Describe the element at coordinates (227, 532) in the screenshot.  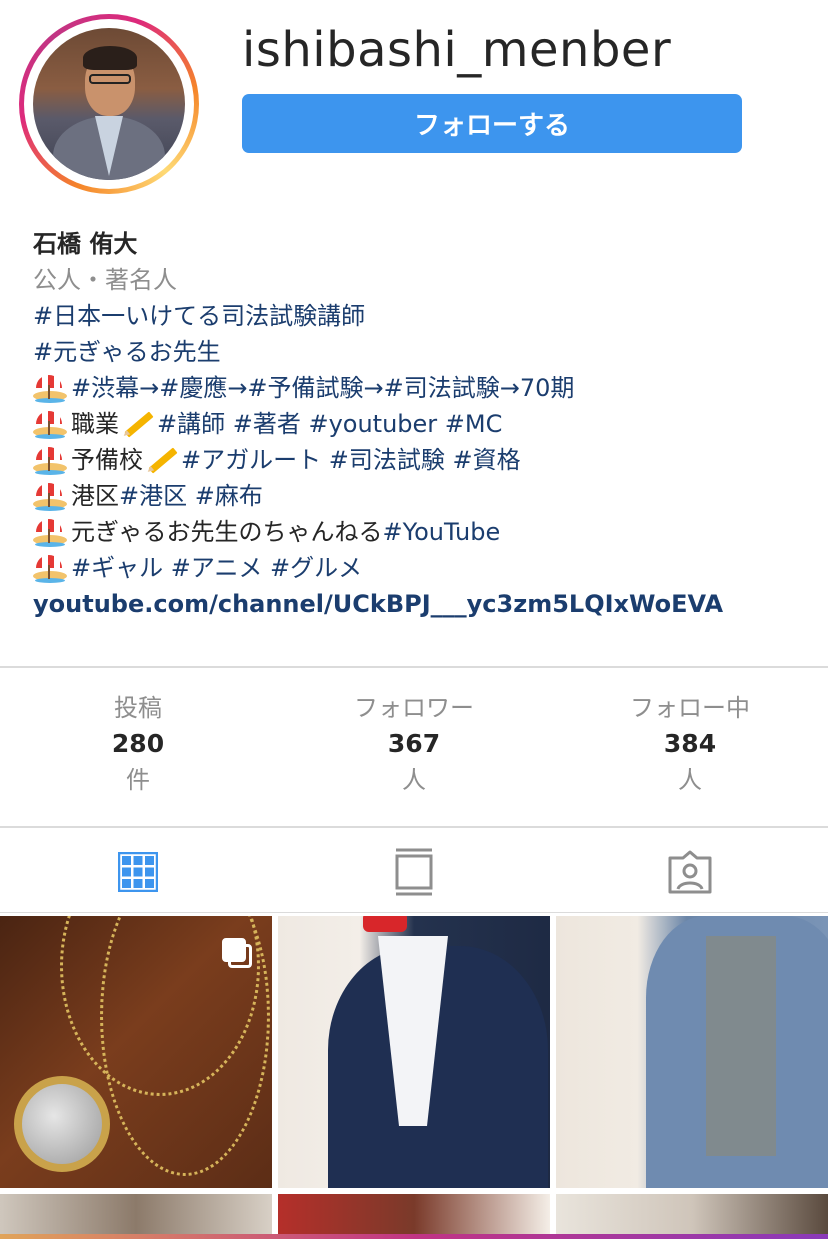
I see `bio-line-7-label: 元ぎゃるお先生のちゃんねる` at that location.